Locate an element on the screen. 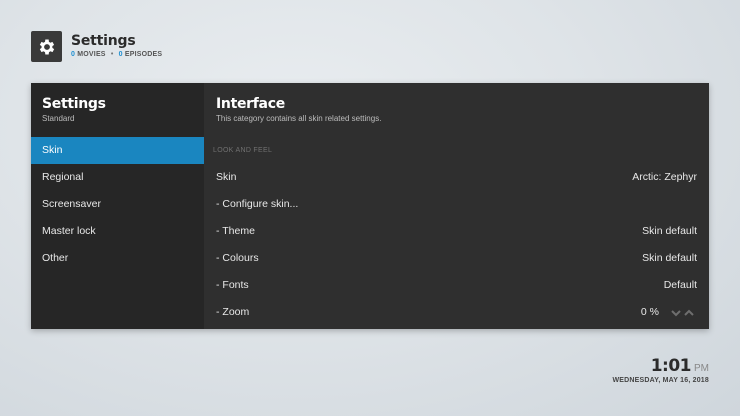 This screenshot has height=416, width=740. chevron-up-icon is located at coordinates (689, 312).